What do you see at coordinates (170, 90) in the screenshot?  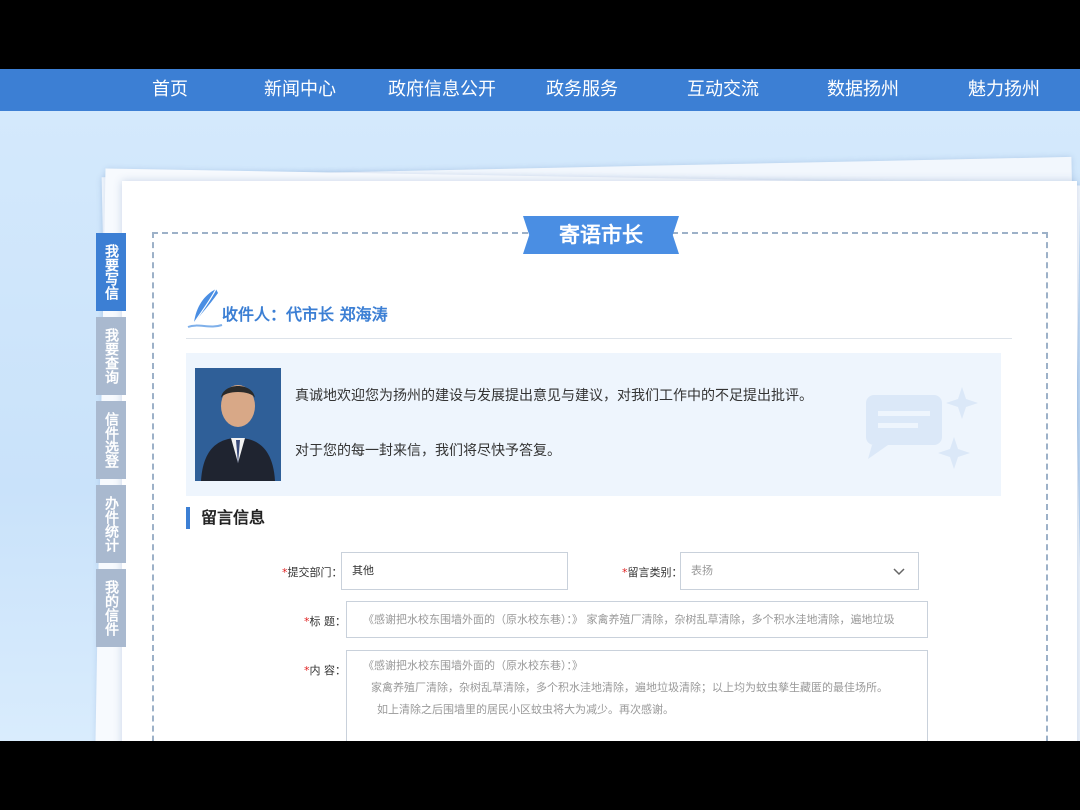 I see `nav-item-home: 首页` at bounding box center [170, 90].